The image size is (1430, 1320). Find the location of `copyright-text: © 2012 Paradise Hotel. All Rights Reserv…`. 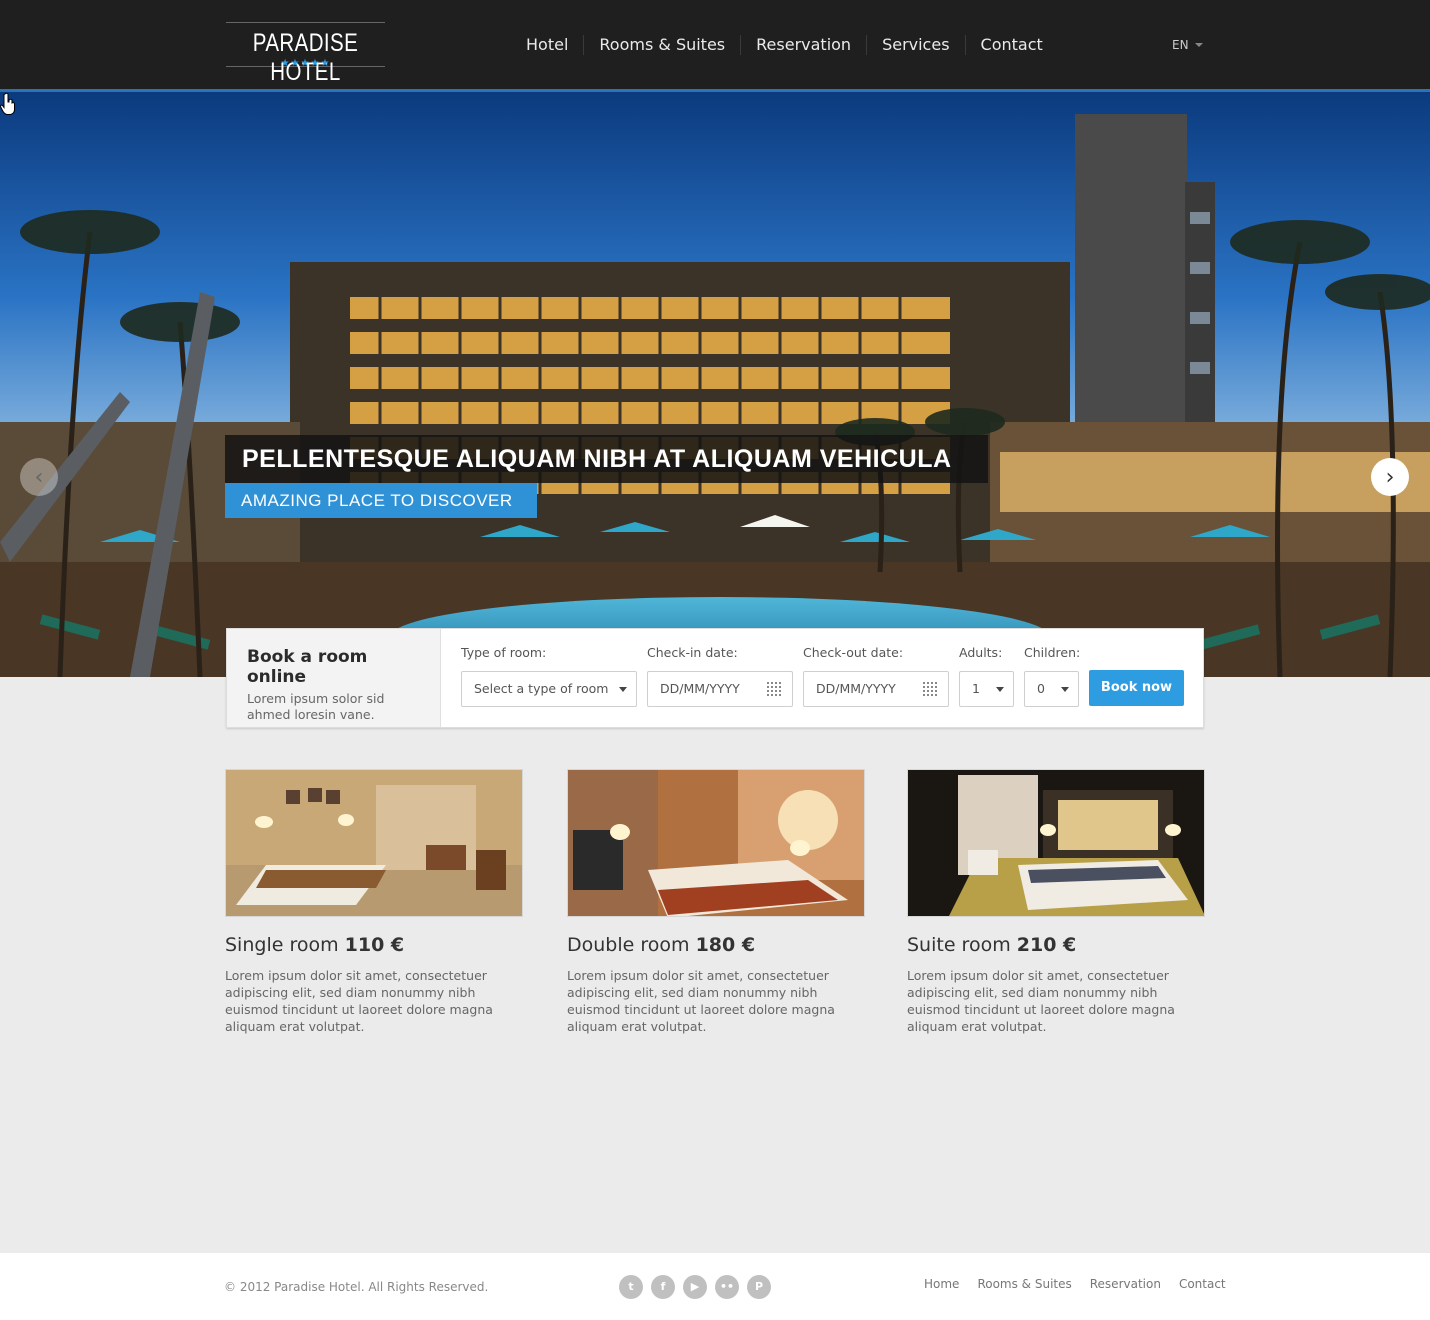

copyright-text: © 2012 Paradise Hotel. All Rights Reserv… is located at coordinates (356, 1287).